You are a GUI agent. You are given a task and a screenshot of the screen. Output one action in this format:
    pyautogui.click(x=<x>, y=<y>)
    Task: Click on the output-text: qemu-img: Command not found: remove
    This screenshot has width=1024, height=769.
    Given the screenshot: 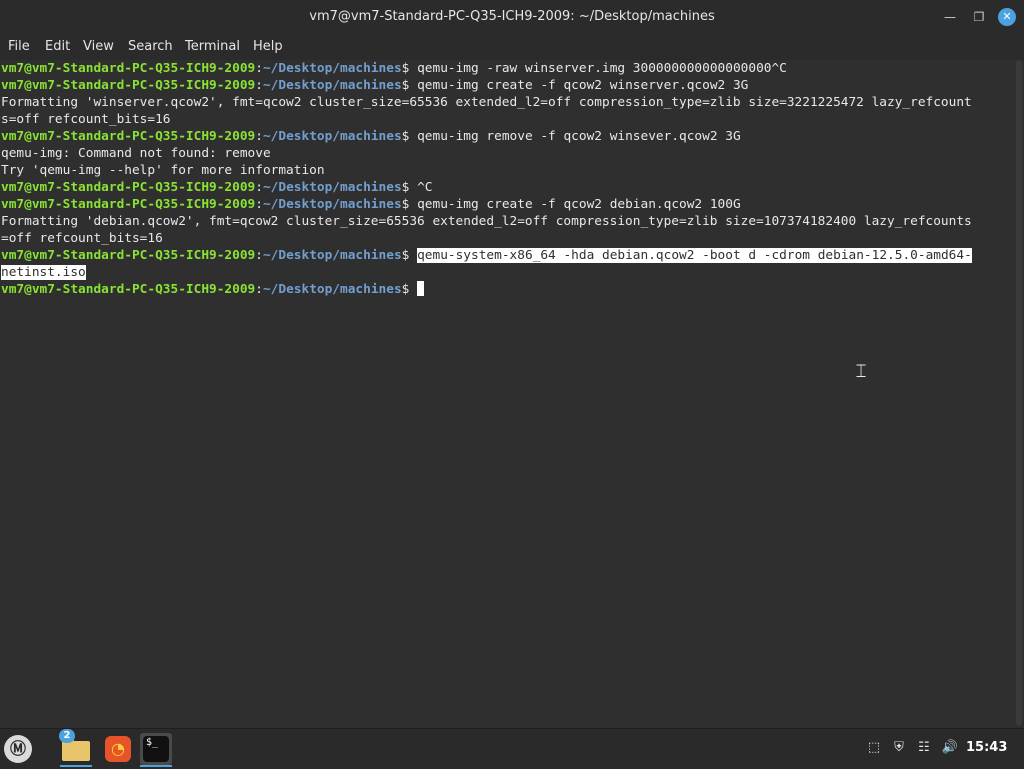 What is the action you would take?
    pyautogui.click(x=136, y=153)
    